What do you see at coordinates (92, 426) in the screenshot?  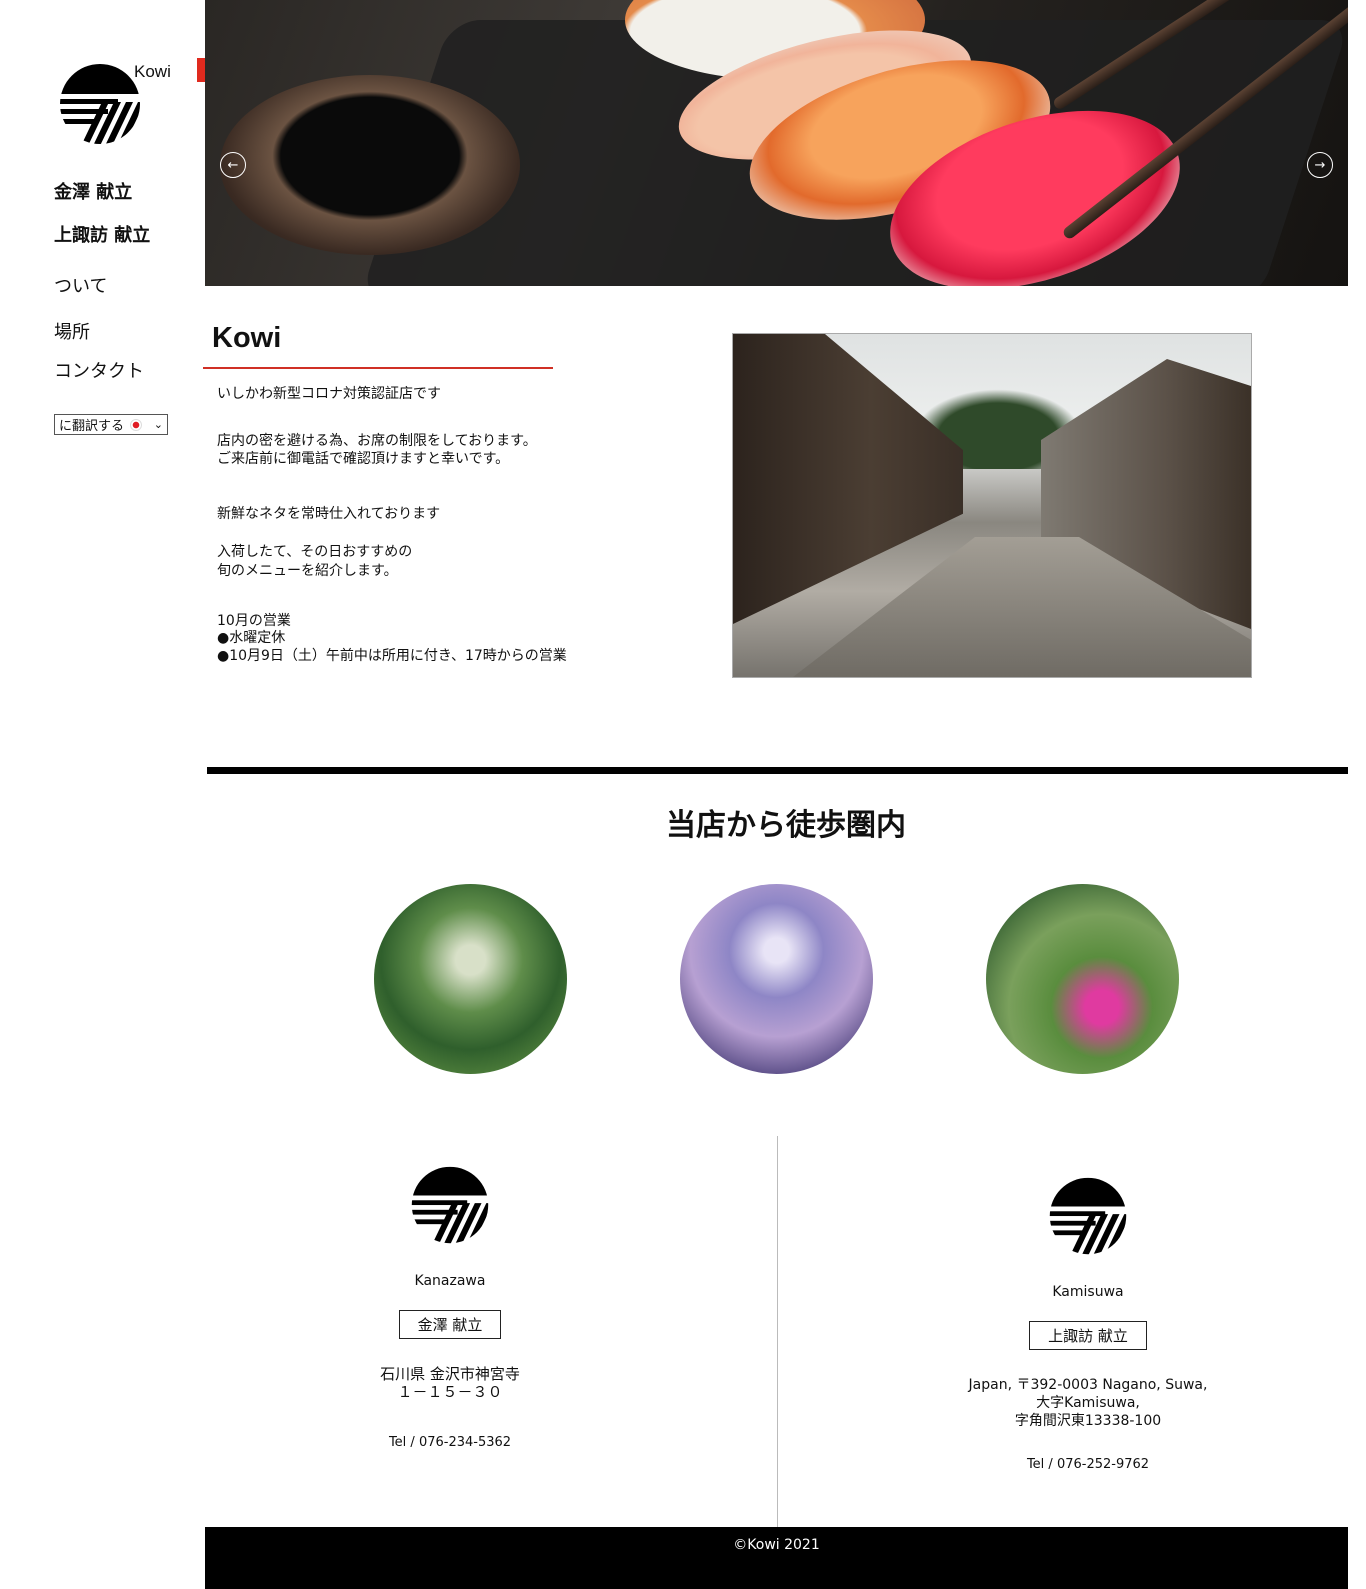 I see `translate-label: に翻訳する` at bounding box center [92, 426].